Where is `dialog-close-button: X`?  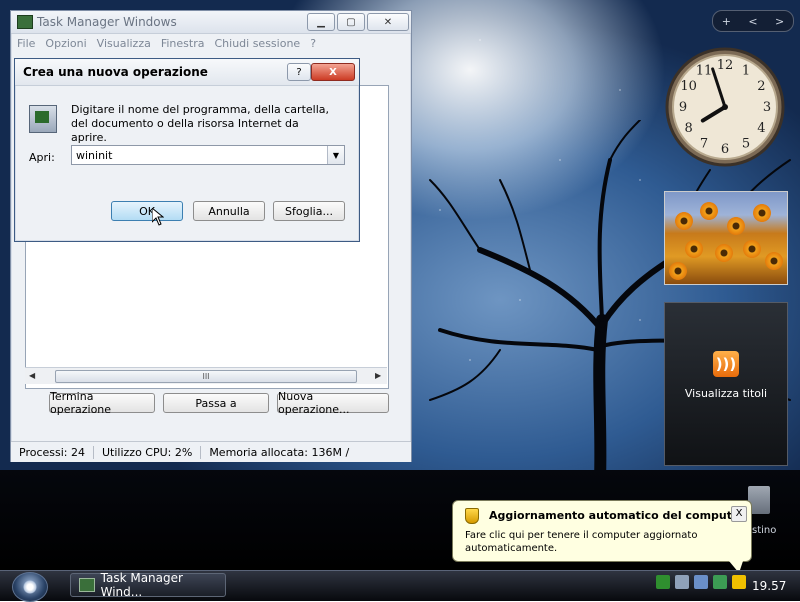
dialog-close-button: X is located at coordinates (333, 72).